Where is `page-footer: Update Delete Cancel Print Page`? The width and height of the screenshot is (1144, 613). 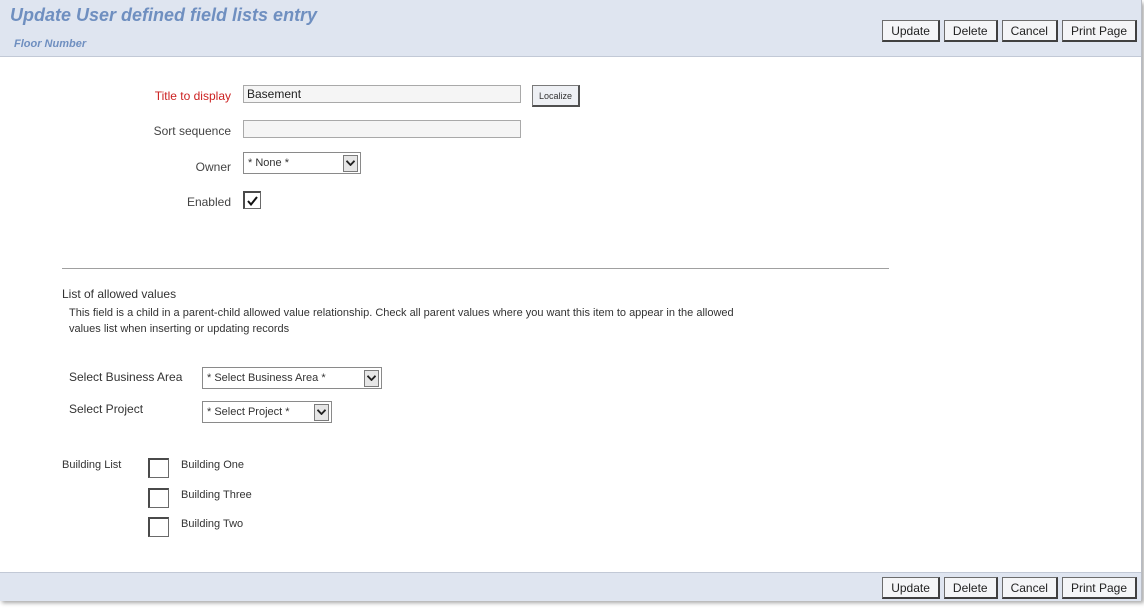
page-footer: Update Delete Cancel Print Page is located at coordinates (570, 586).